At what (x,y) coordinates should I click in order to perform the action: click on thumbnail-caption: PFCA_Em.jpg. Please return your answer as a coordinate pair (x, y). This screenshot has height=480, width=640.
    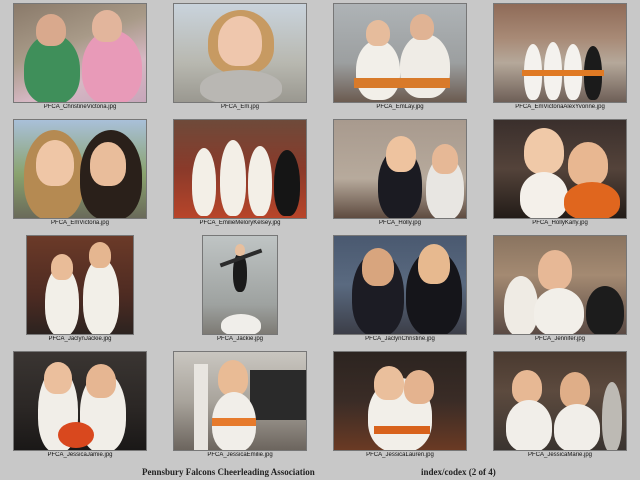
    Looking at the image, I should click on (240, 107).